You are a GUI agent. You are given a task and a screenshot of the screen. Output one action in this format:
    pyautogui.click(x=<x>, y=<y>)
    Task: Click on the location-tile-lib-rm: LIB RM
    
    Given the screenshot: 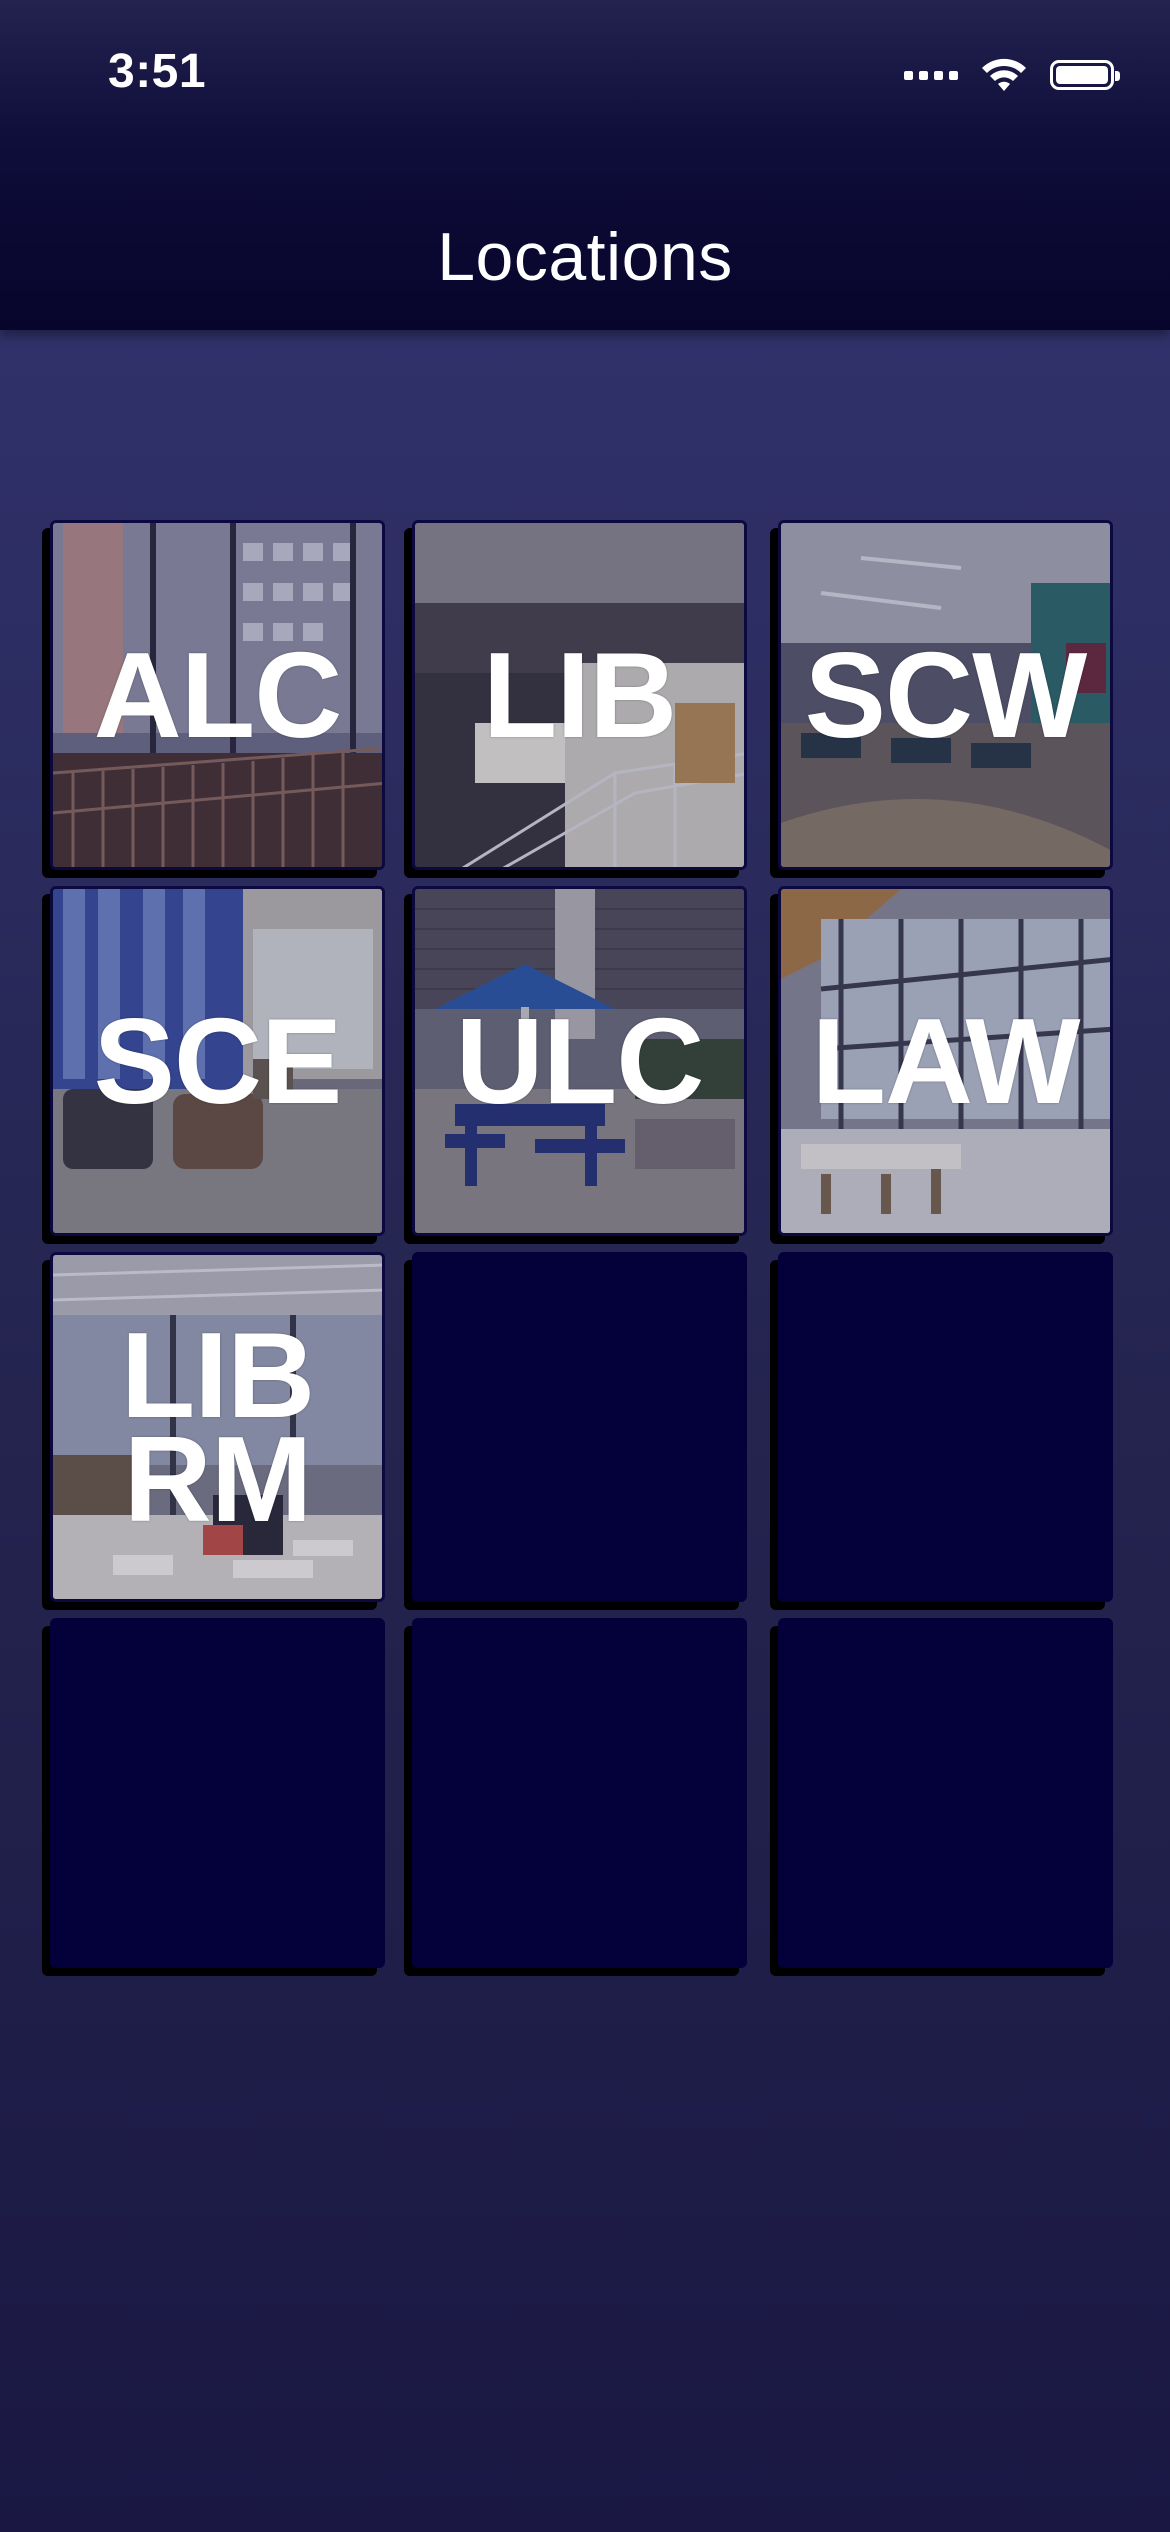 What is the action you would take?
    pyautogui.click(x=217, y=1427)
    